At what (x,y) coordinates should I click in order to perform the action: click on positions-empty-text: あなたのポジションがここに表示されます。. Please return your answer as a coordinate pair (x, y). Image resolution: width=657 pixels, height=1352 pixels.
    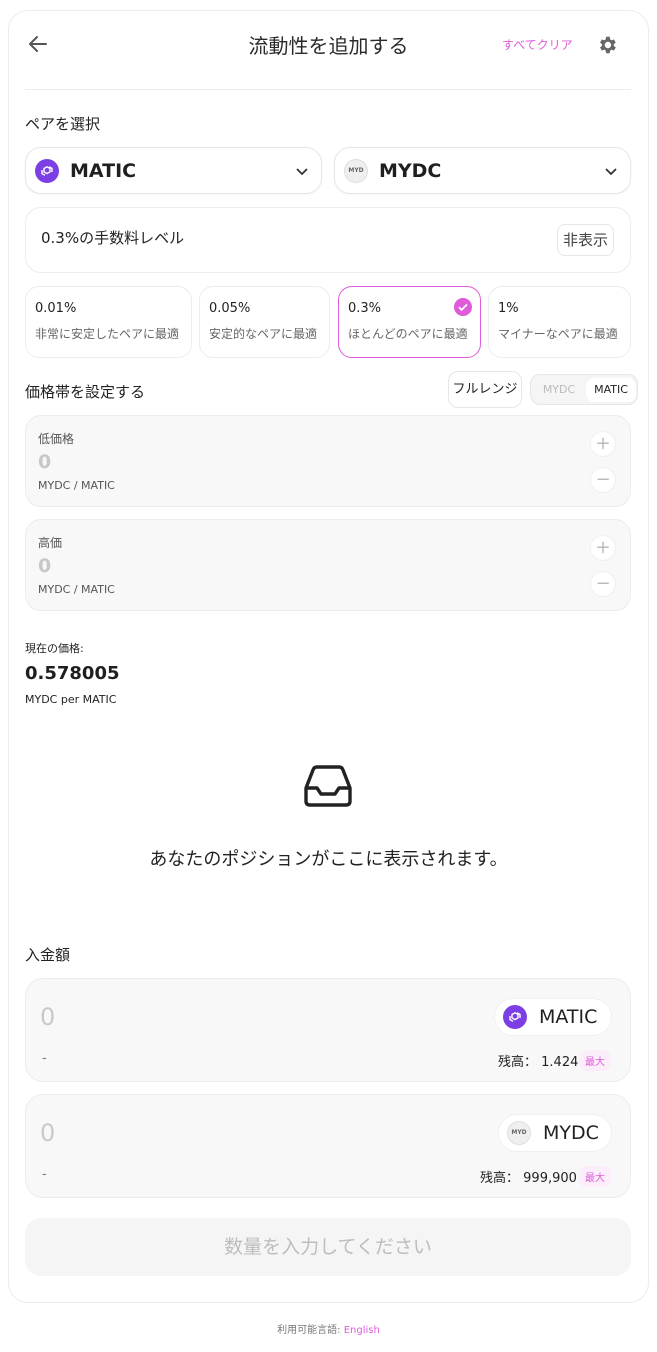
    Looking at the image, I should click on (328, 859).